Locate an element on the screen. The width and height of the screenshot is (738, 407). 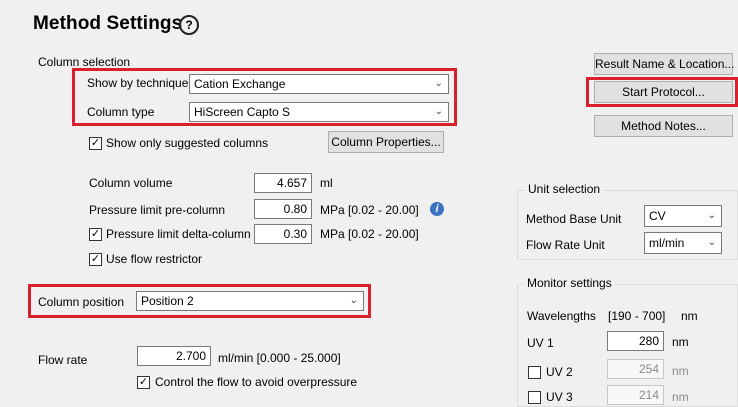
flow-unit-value: ml/min is located at coordinates (667, 243).